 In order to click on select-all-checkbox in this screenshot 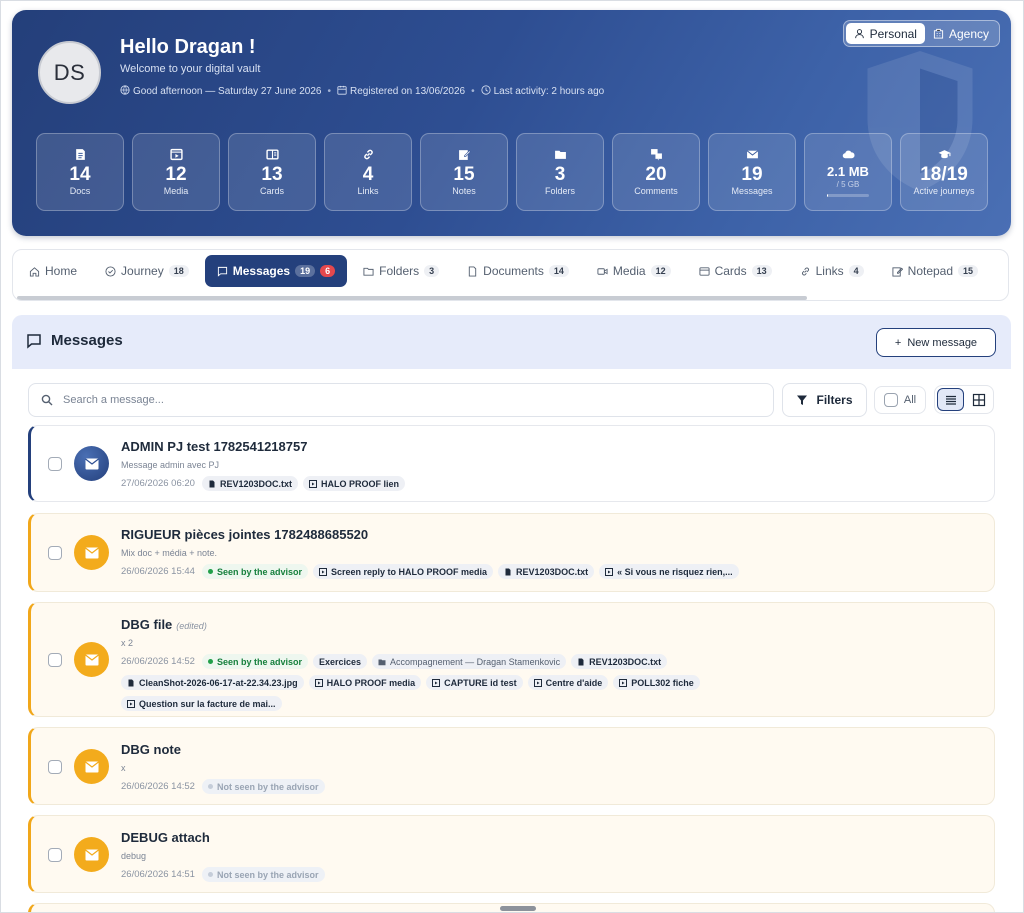, I will do `click(890, 400)`.